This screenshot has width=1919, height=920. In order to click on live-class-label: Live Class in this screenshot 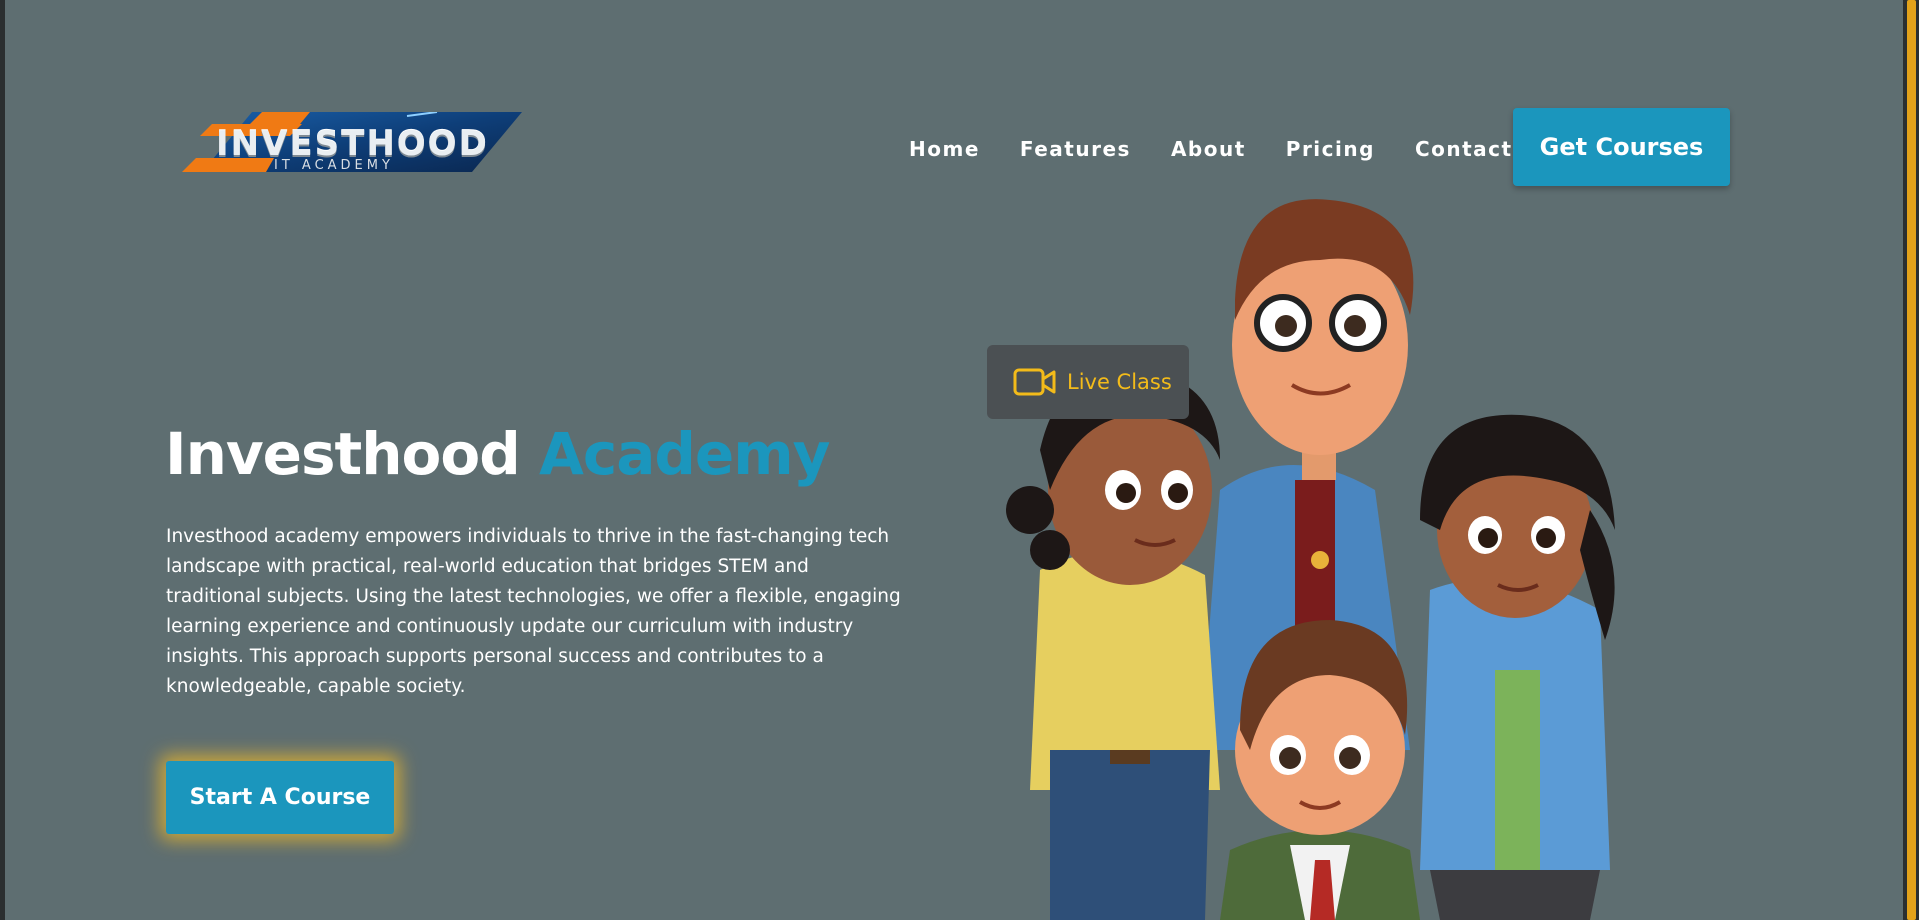, I will do `click(1119, 382)`.